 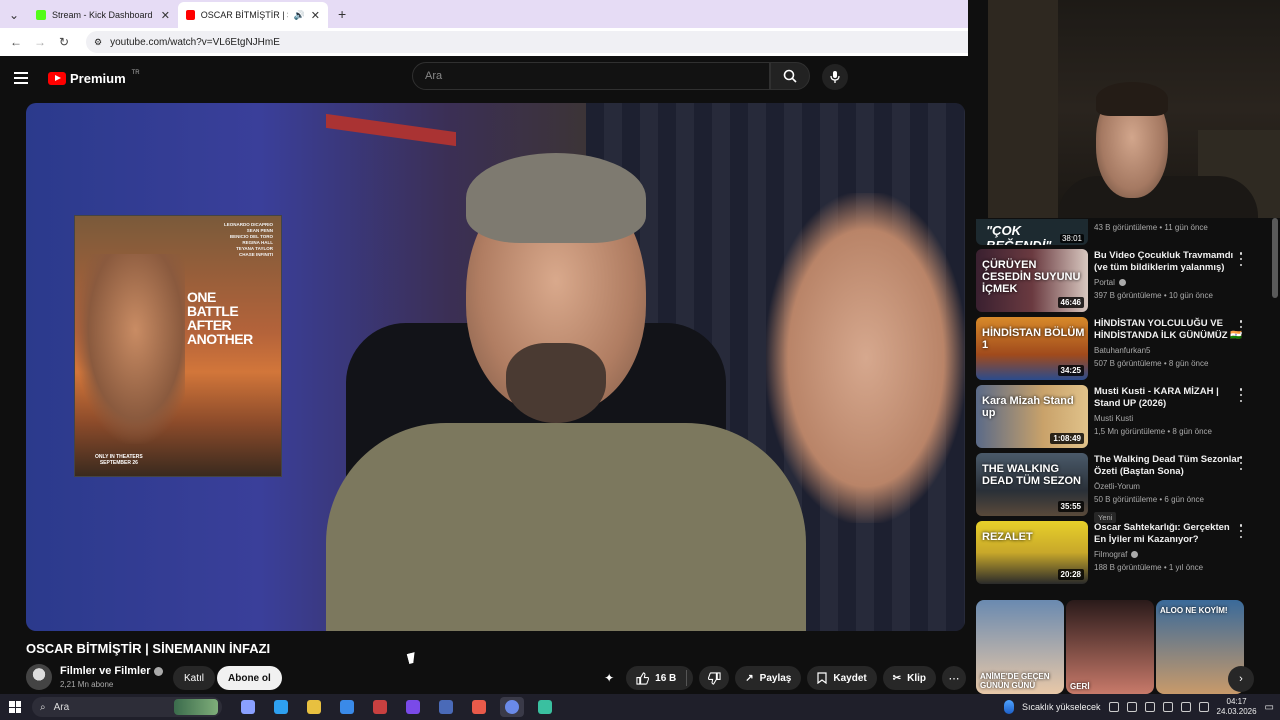 I want to click on taskbar-apps, so click(x=396, y=707).